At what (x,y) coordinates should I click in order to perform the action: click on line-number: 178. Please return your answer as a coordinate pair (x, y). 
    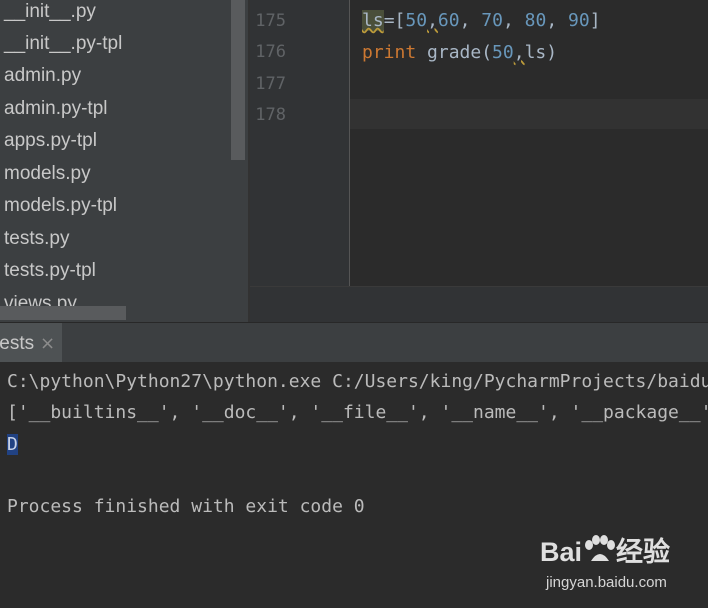
    Looking at the image, I should click on (270, 115).